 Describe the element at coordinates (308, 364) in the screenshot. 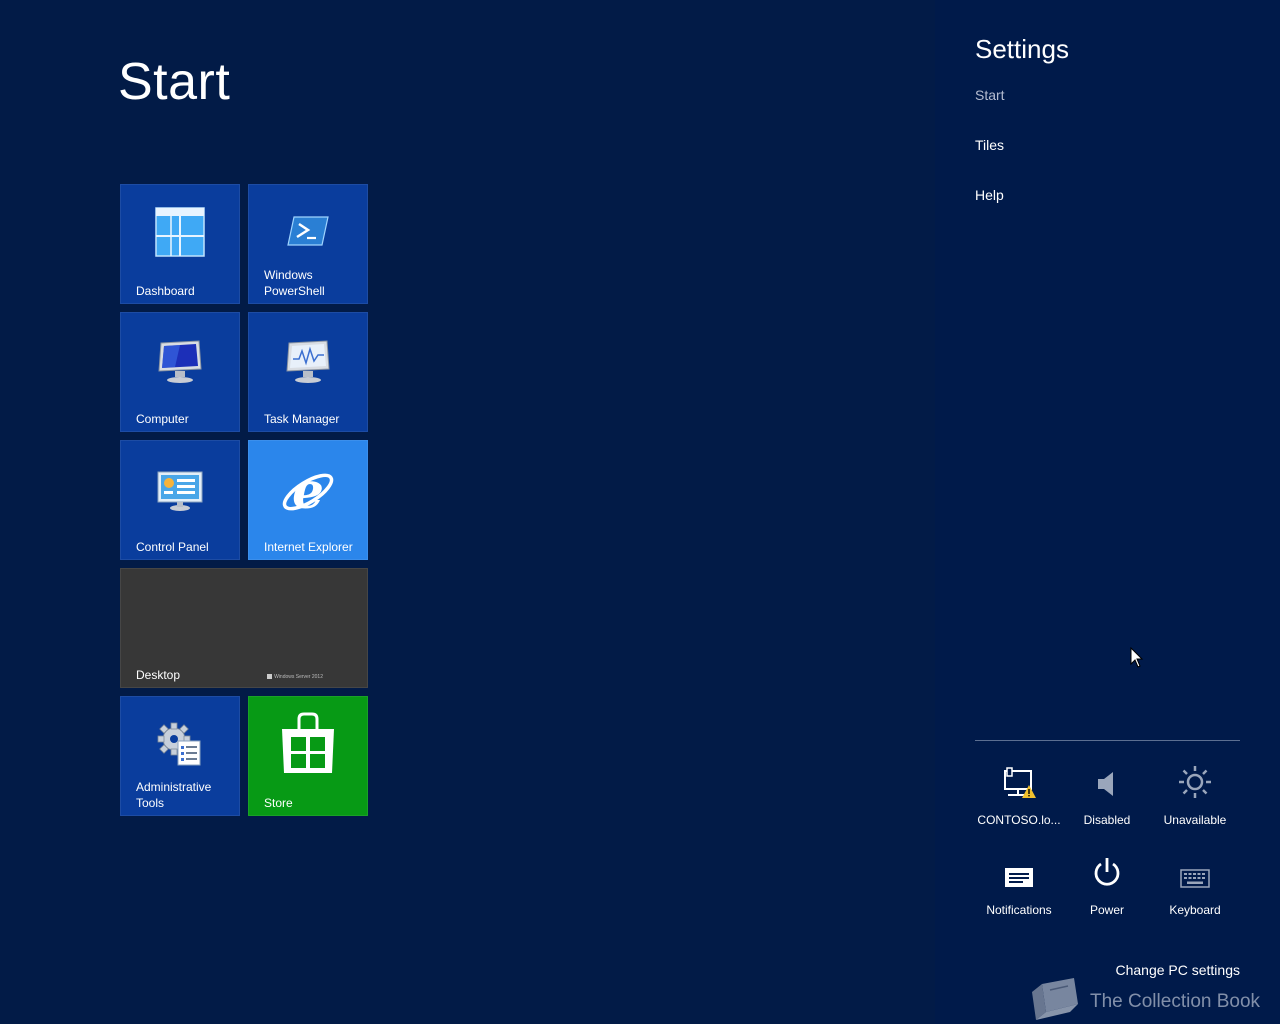

I see `task-manager-monitor-icon` at that location.